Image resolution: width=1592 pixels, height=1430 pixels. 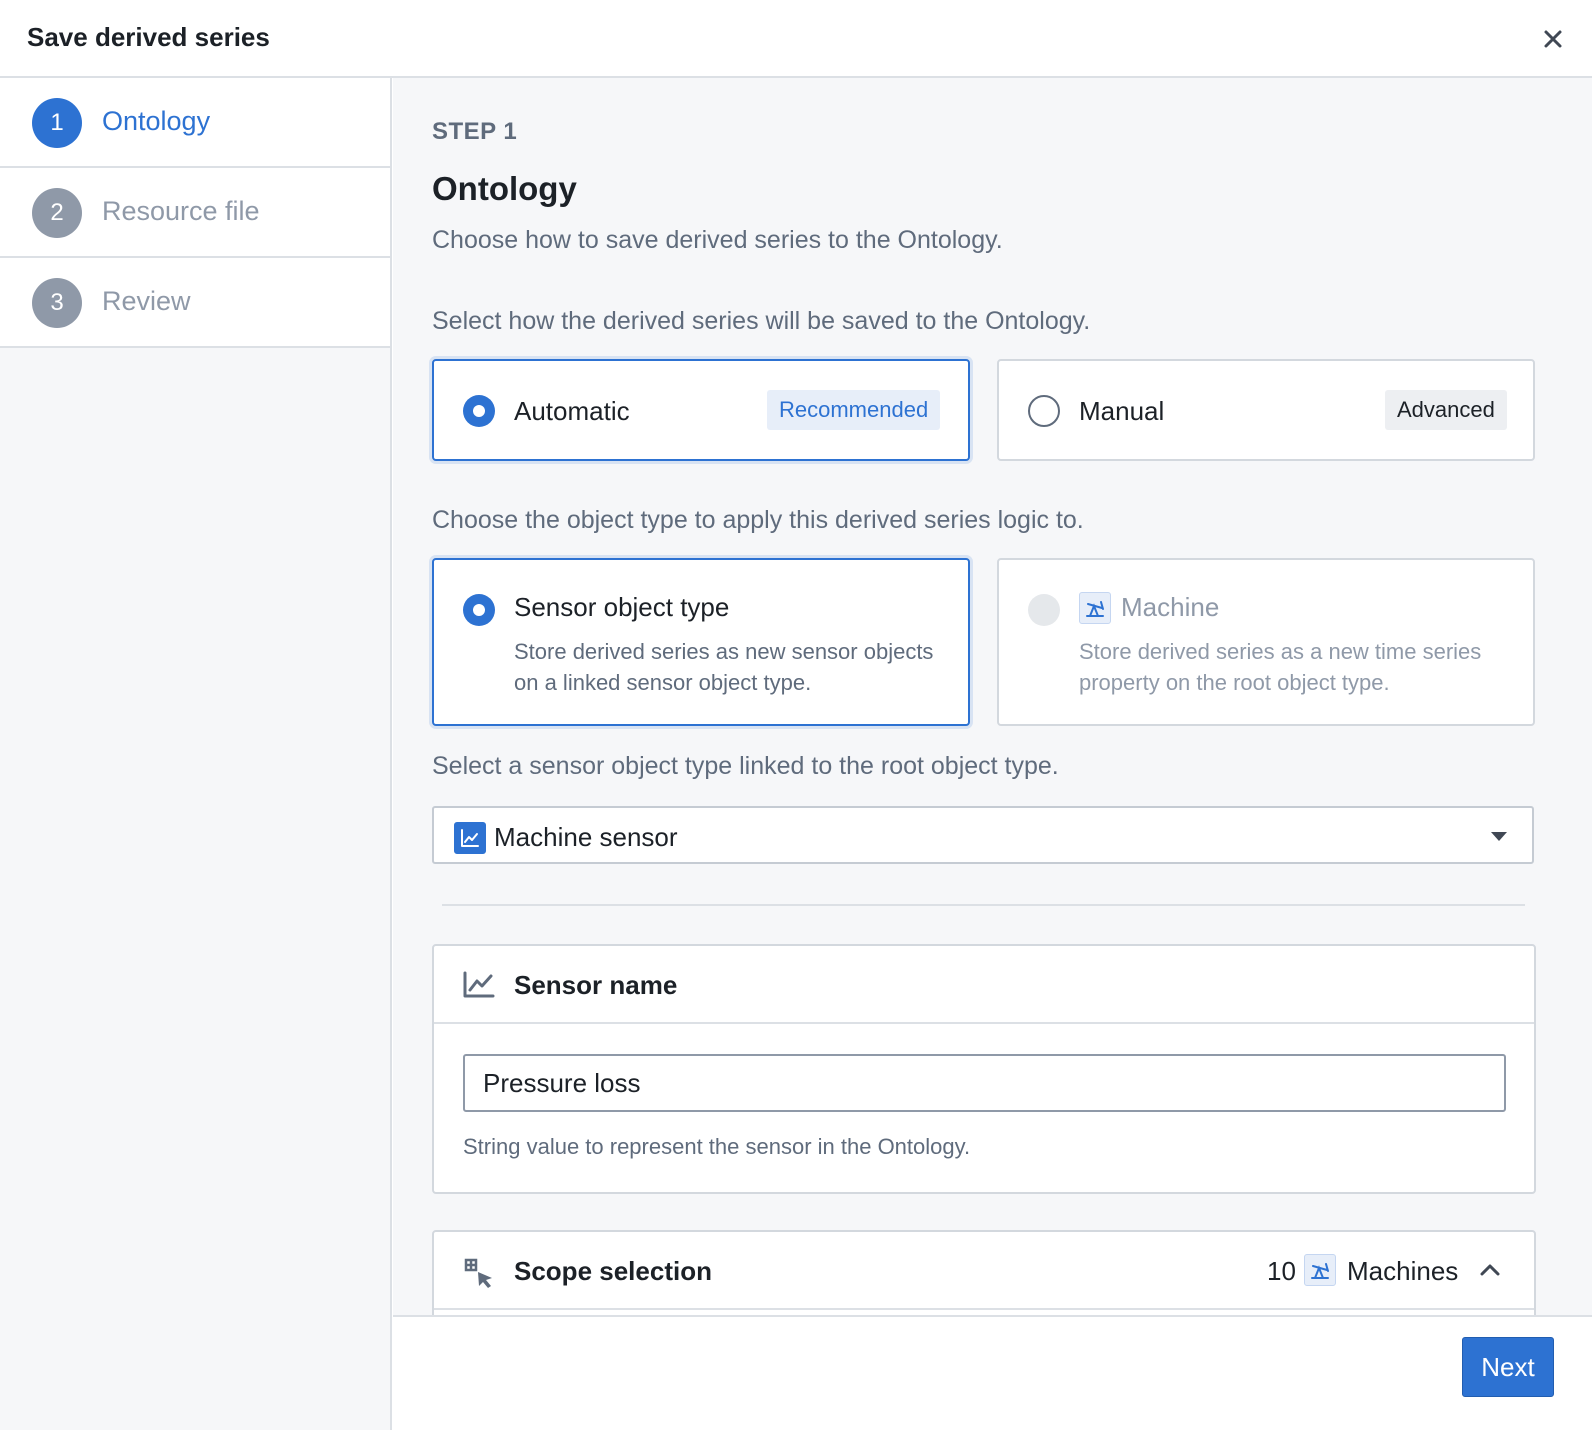 I want to click on recommended-tag: Recommended, so click(x=854, y=410).